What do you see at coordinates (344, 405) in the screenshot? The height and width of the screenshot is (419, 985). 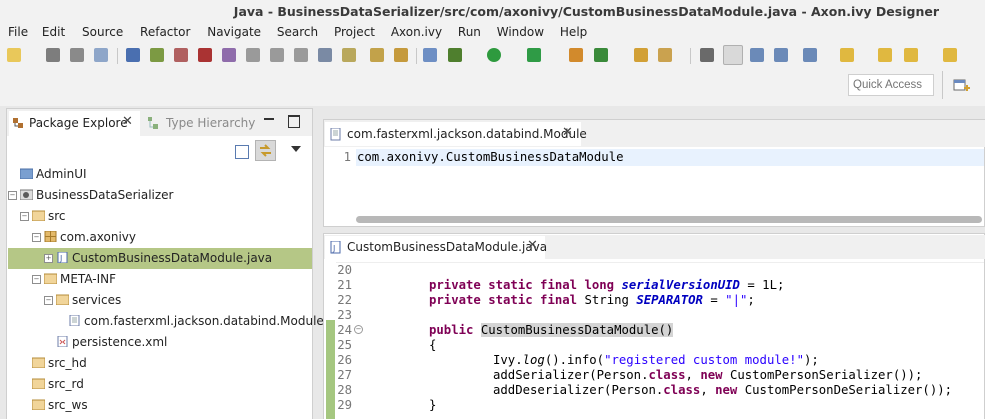 I see `line-number: 29` at bounding box center [344, 405].